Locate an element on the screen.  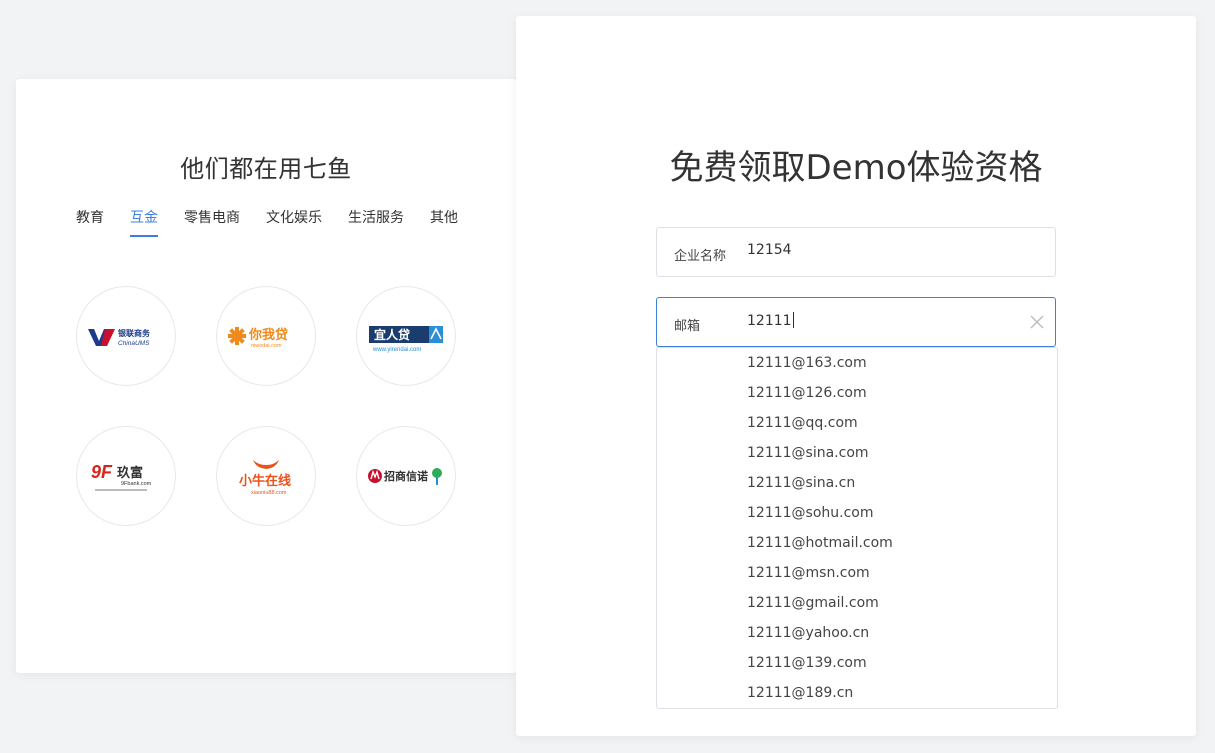
logo-yirendai: 宜人贷 www.yirendai.com is located at coordinates (406, 336).